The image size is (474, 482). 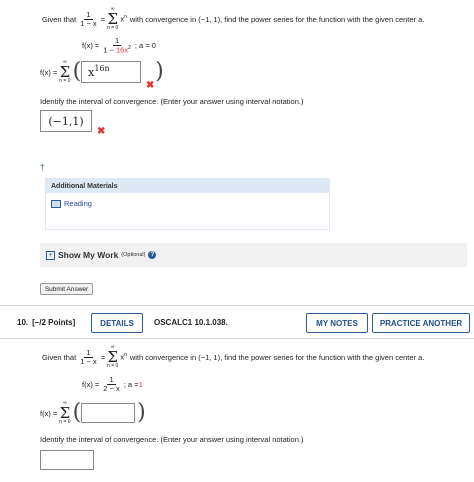 What do you see at coordinates (23, 322) in the screenshot?
I see `question-number: 10.` at bounding box center [23, 322].